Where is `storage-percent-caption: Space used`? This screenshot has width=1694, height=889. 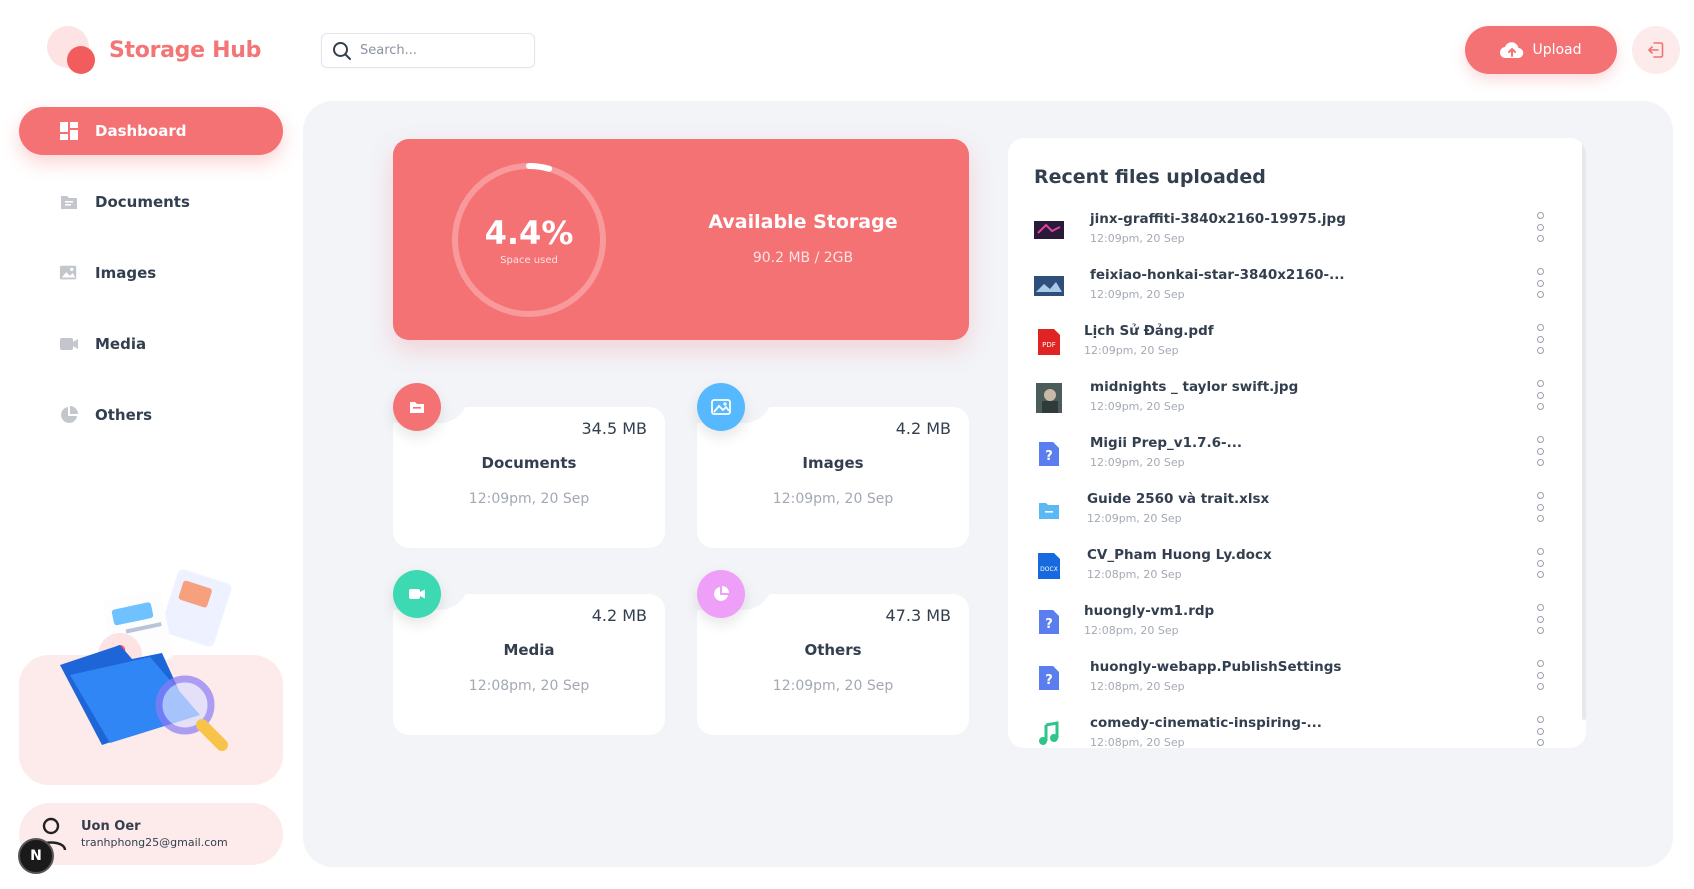
storage-percent-caption: Space used is located at coordinates (529, 260).